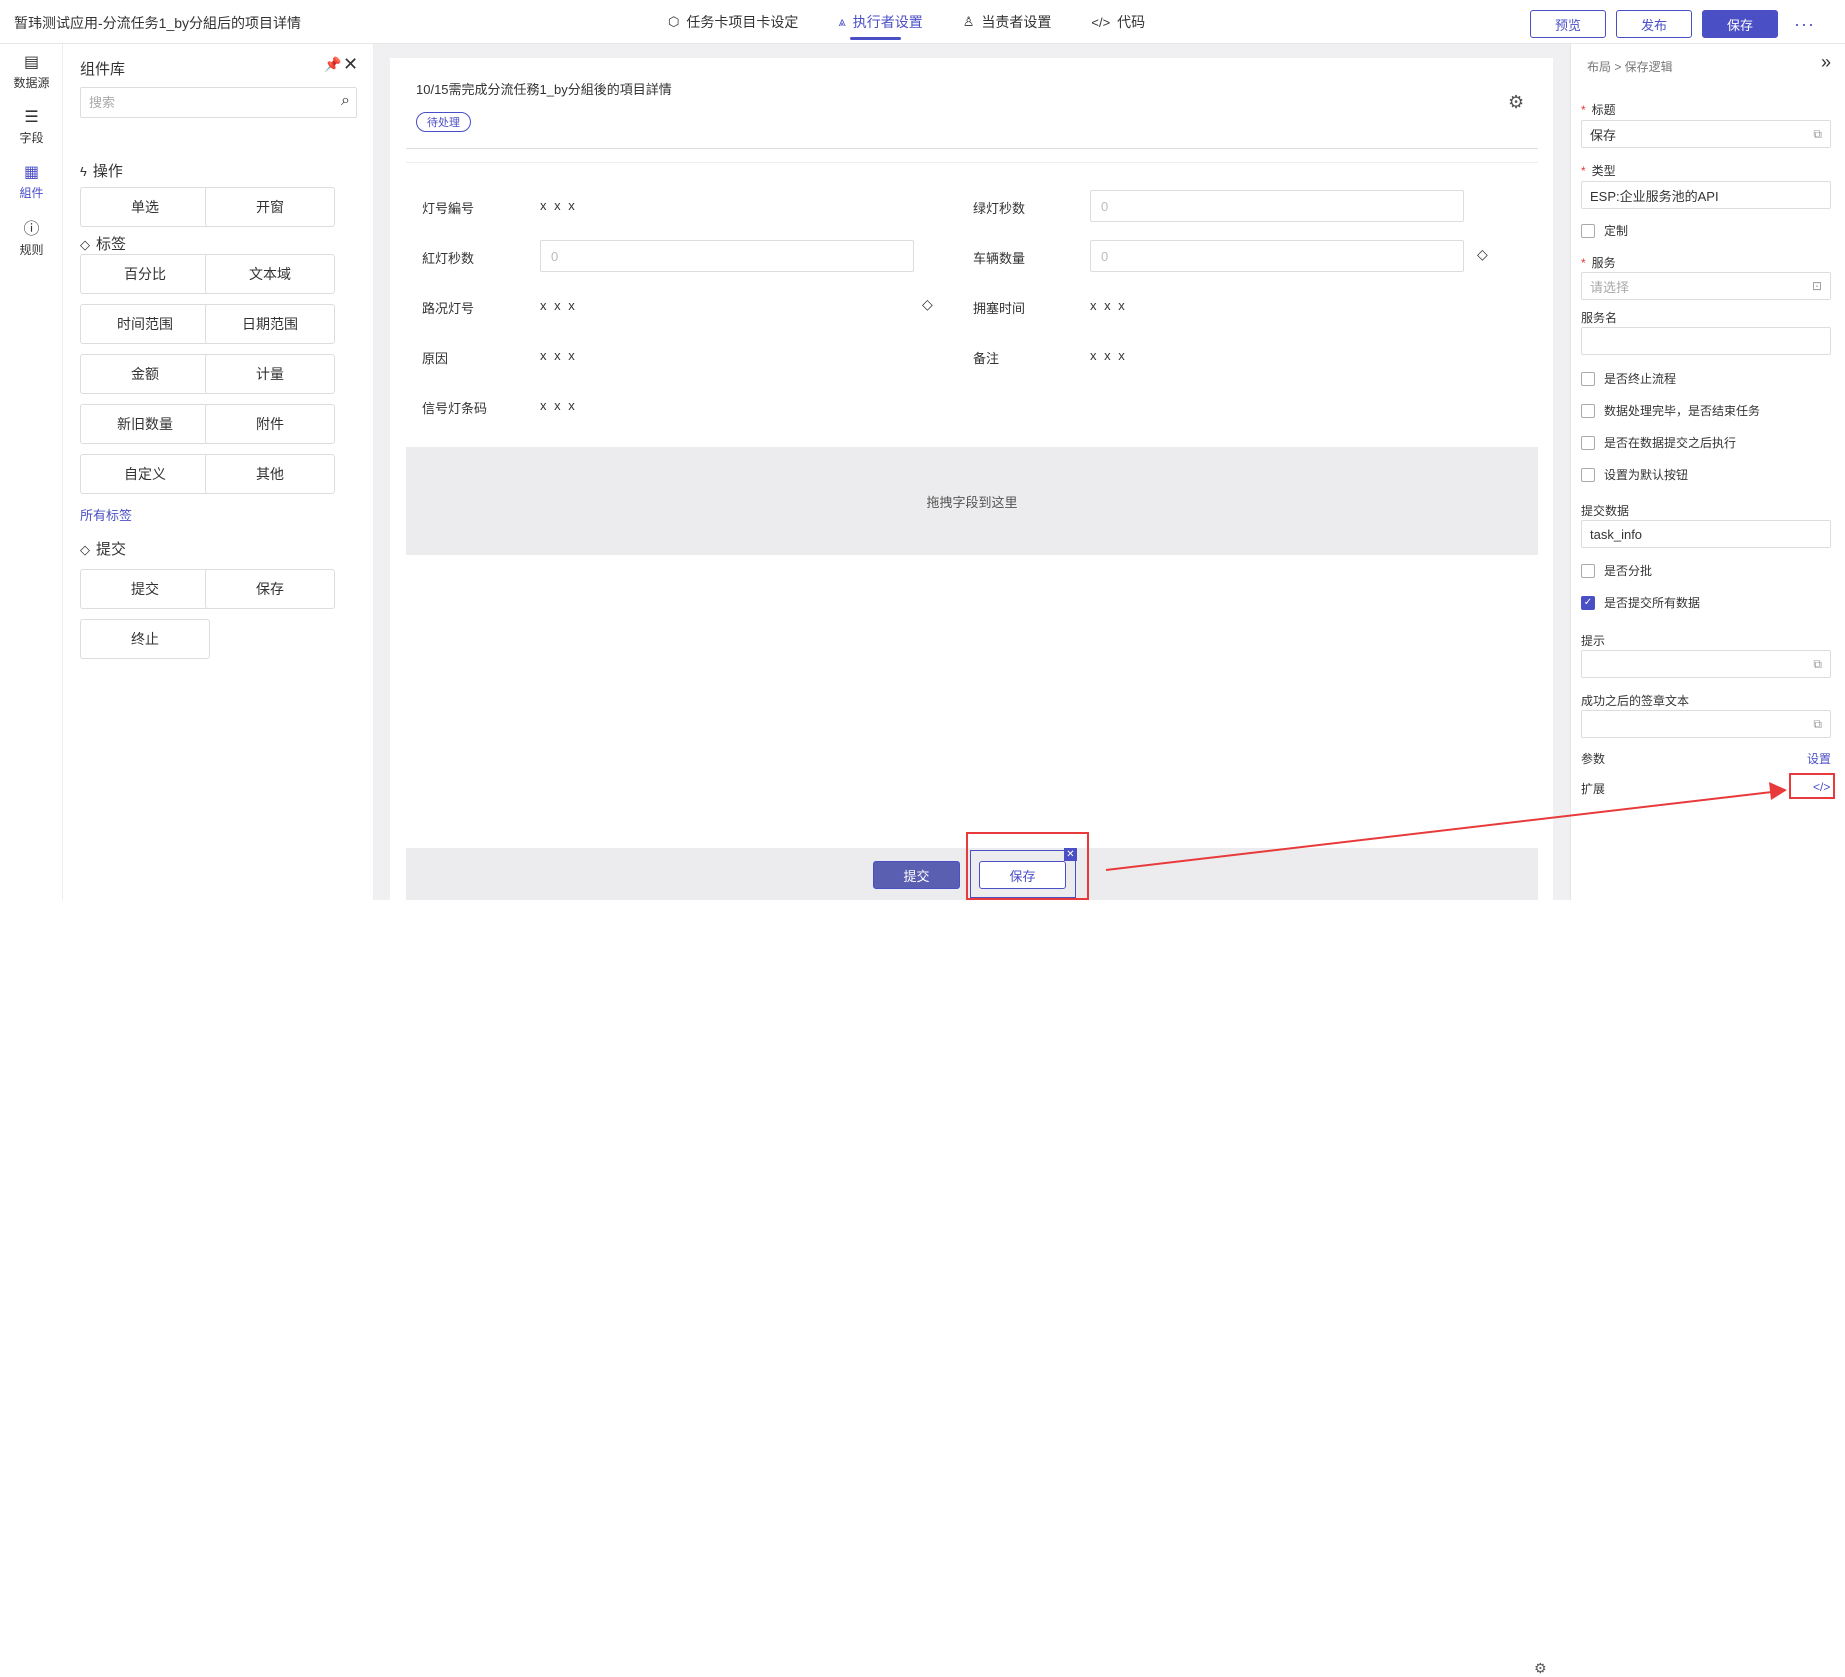 Image resolution: width=1845 pixels, height=1677 pixels. I want to click on comp-submit: 提交, so click(145, 589).